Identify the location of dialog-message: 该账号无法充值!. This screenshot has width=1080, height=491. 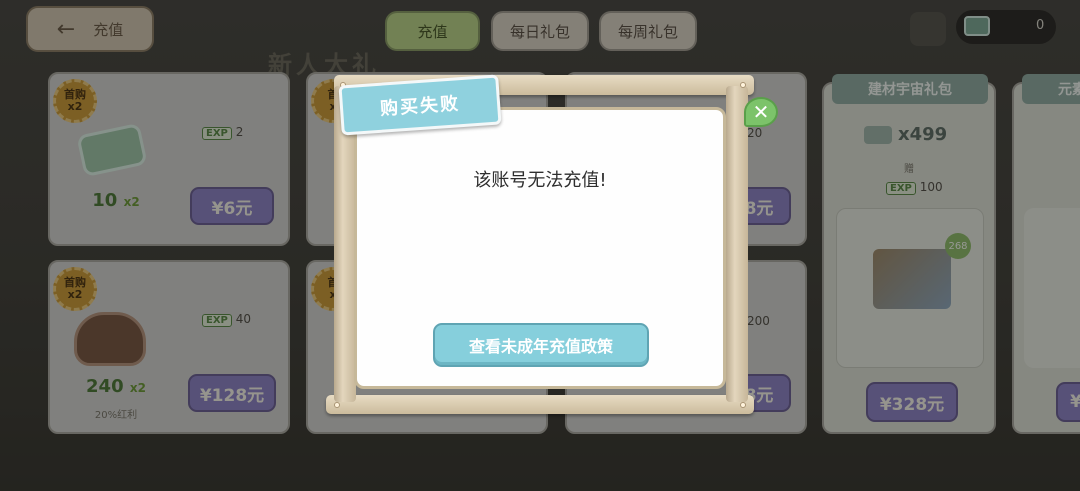
(540, 180).